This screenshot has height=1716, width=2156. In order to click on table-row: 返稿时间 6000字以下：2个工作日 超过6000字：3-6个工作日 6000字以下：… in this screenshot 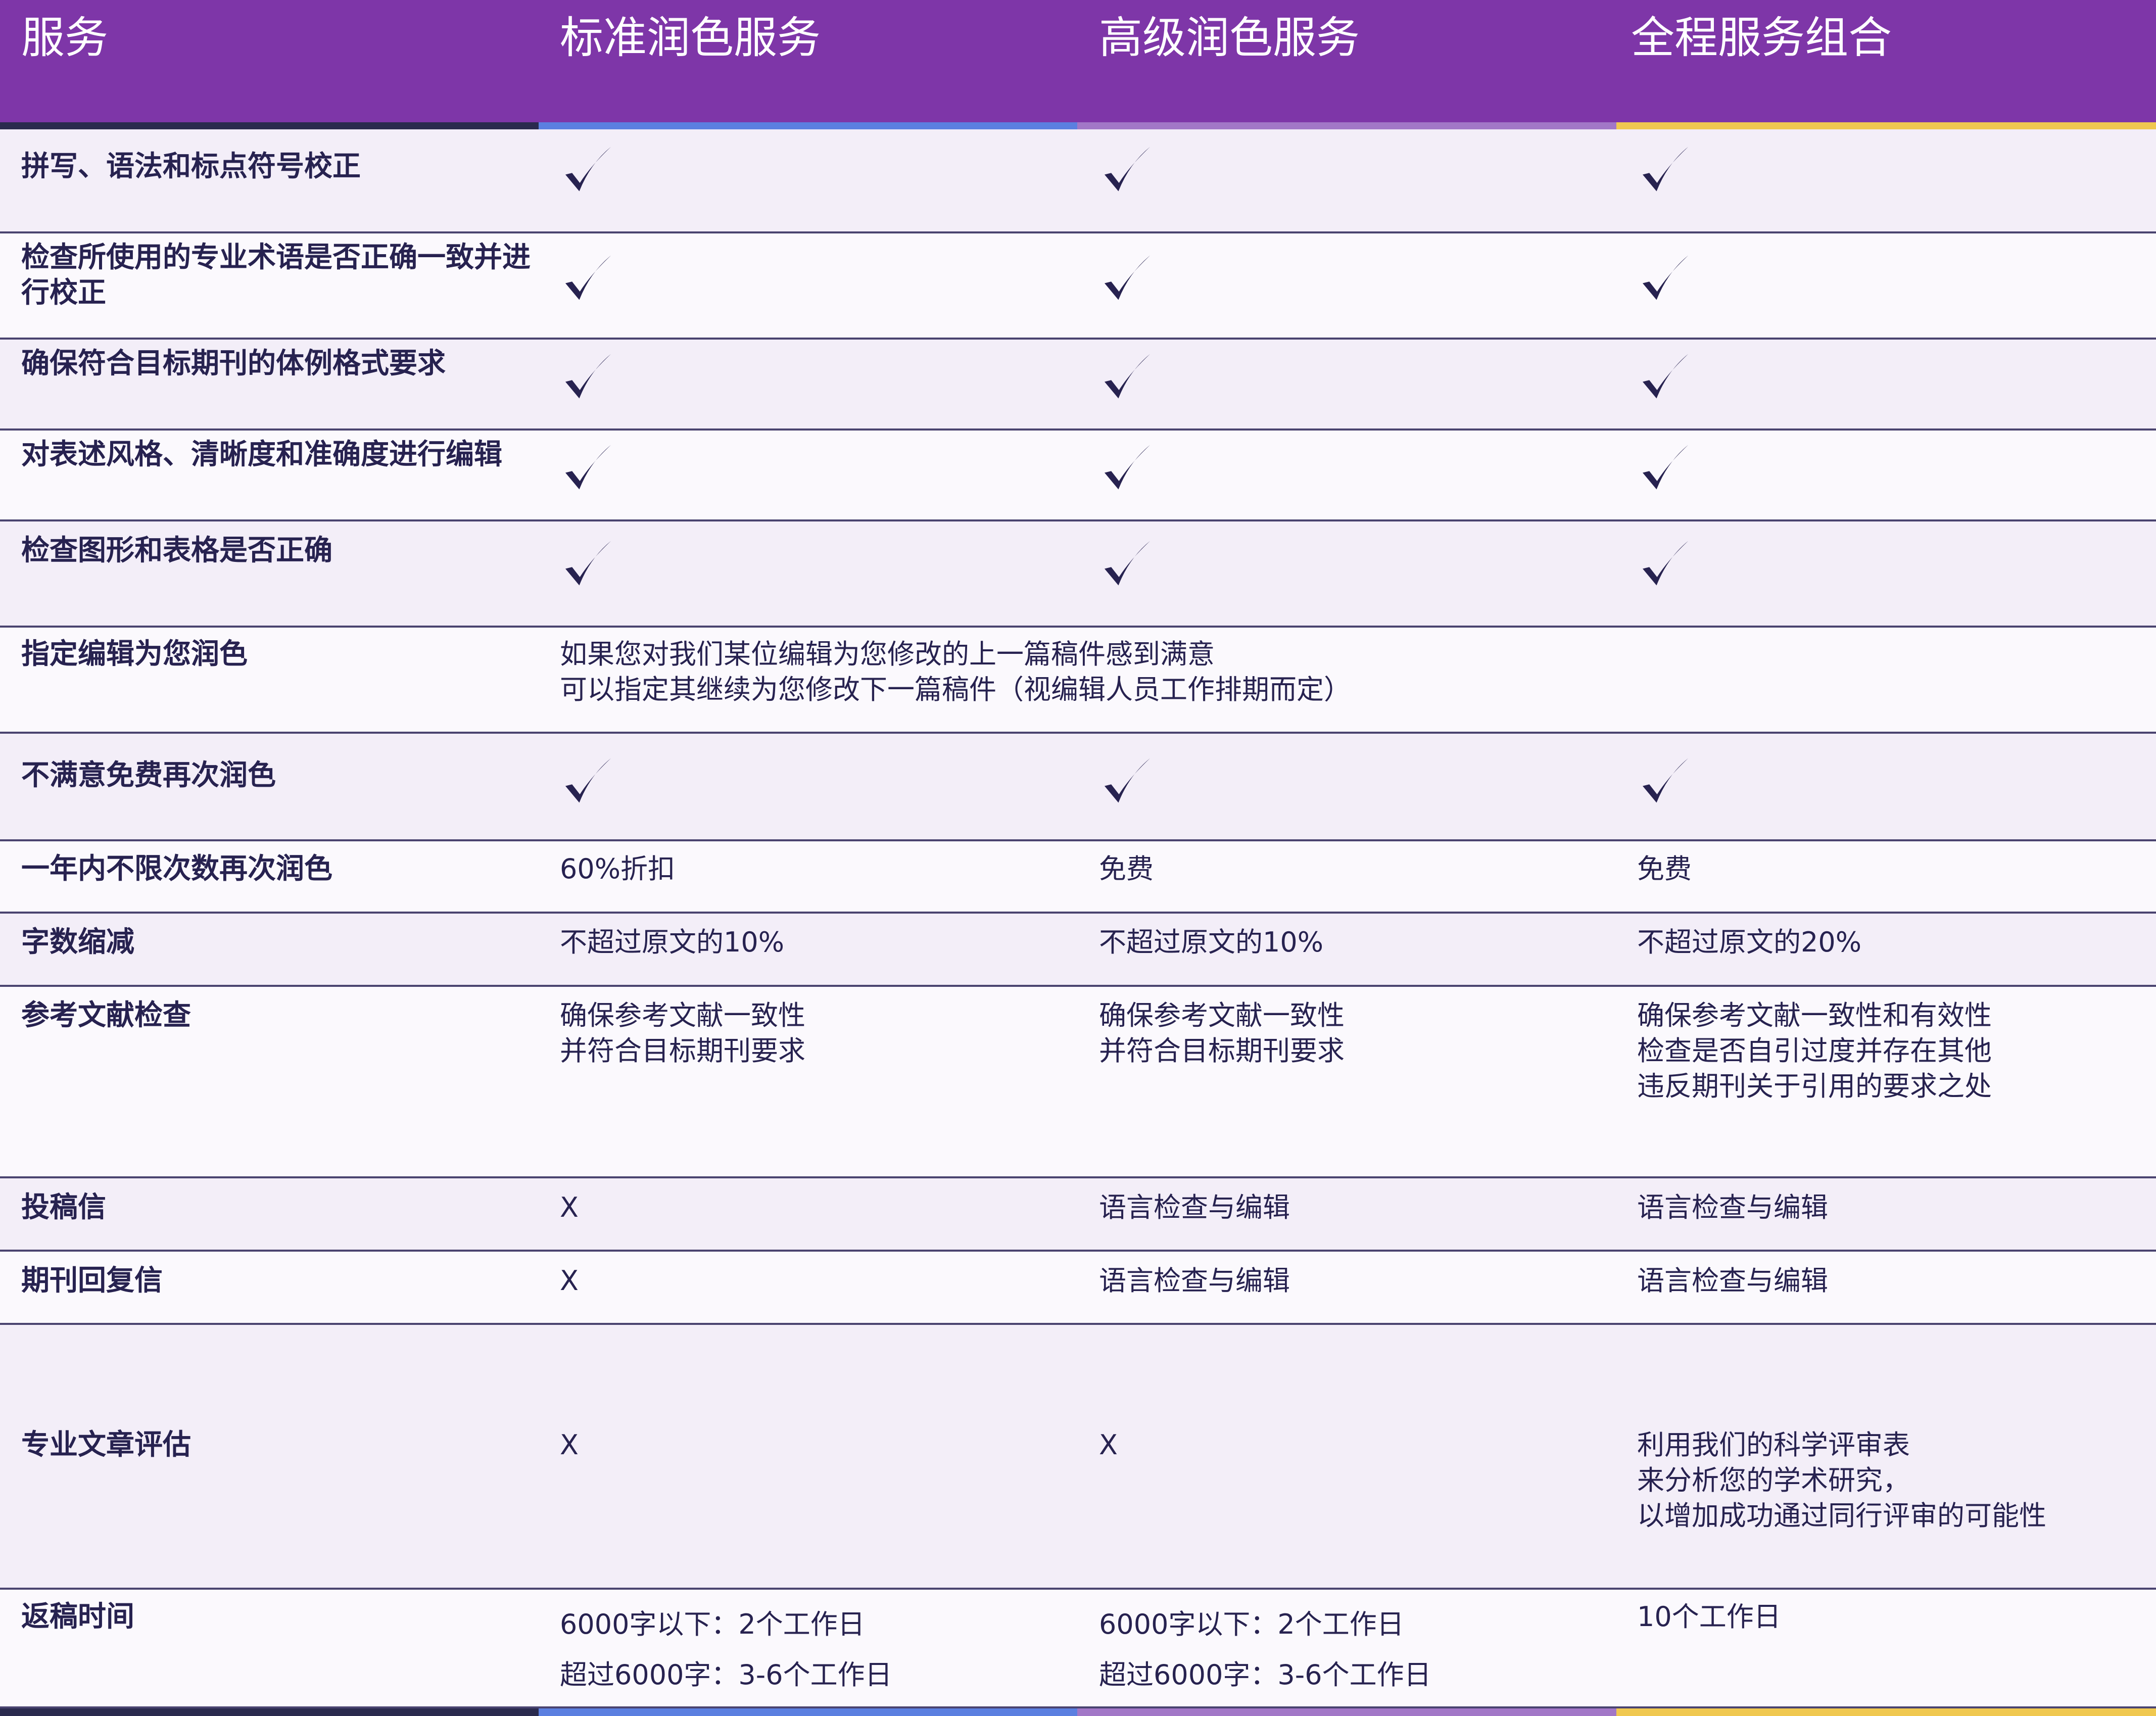, I will do `click(1078, 1649)`.